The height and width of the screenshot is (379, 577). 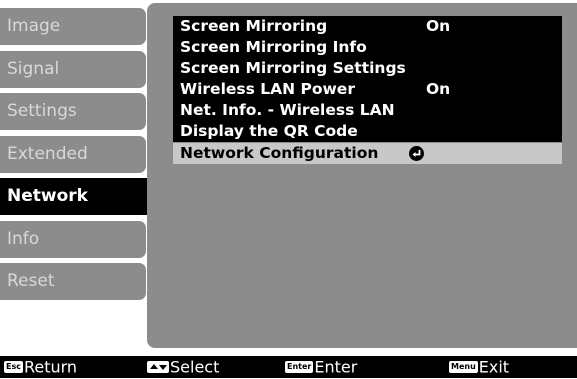 I want to click on help-bar: Esc Return Select Enter Enter Menu Exit, so click(x=288, y=367).